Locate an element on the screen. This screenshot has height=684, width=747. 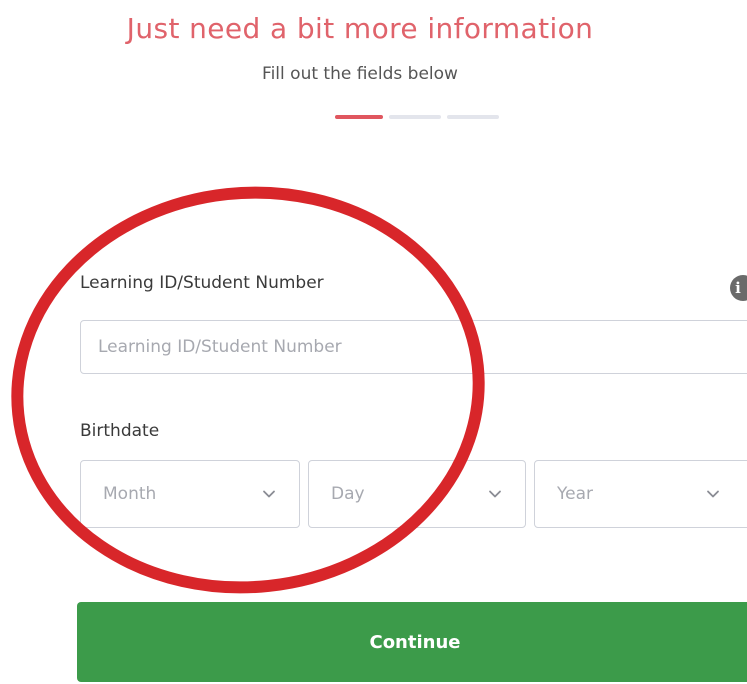
step-1-indicator is located at coordinates (359, 117).